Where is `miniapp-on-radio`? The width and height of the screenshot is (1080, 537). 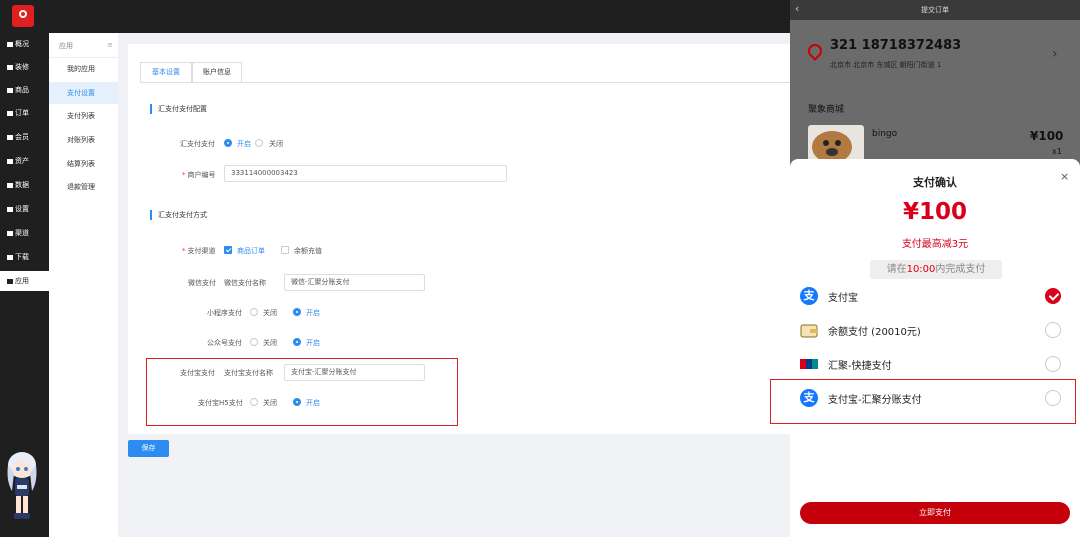
miniapp-on-radio is located at coordinates (297, 312).